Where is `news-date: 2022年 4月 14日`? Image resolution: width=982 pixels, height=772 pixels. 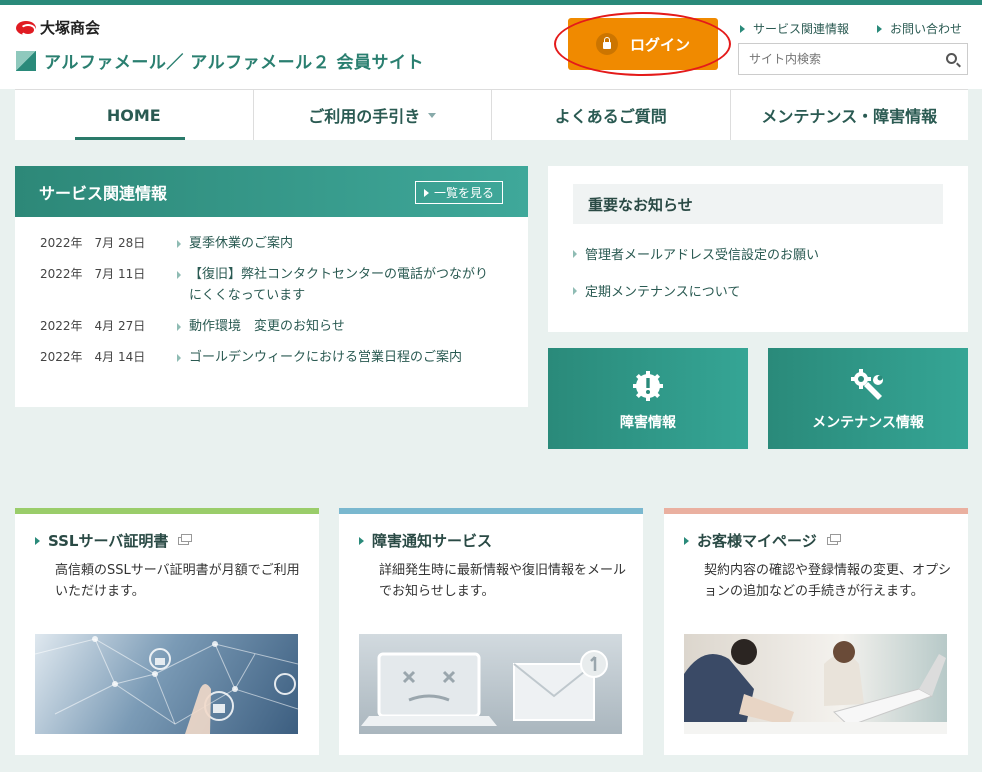 news-date: 2022年 4月 14日 is located at coordinates (93, 357).